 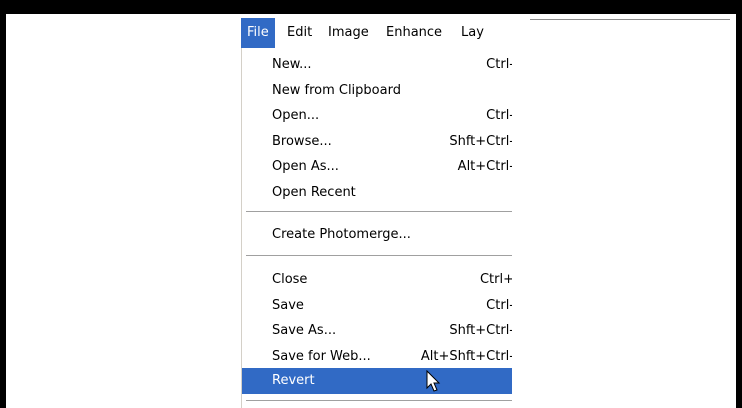 What do you see at coordinates (288, 305) in the screenshot?
I see `menu-item-label: Save` at bounding box center [288, 305].